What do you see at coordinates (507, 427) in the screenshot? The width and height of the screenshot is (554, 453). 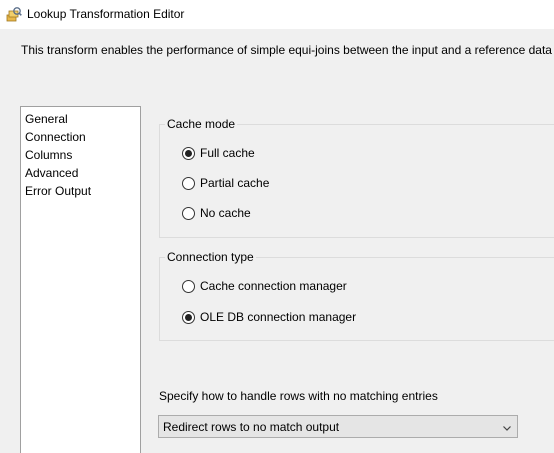 I see `chevron-down-icon` at bounding box center [507, 427].